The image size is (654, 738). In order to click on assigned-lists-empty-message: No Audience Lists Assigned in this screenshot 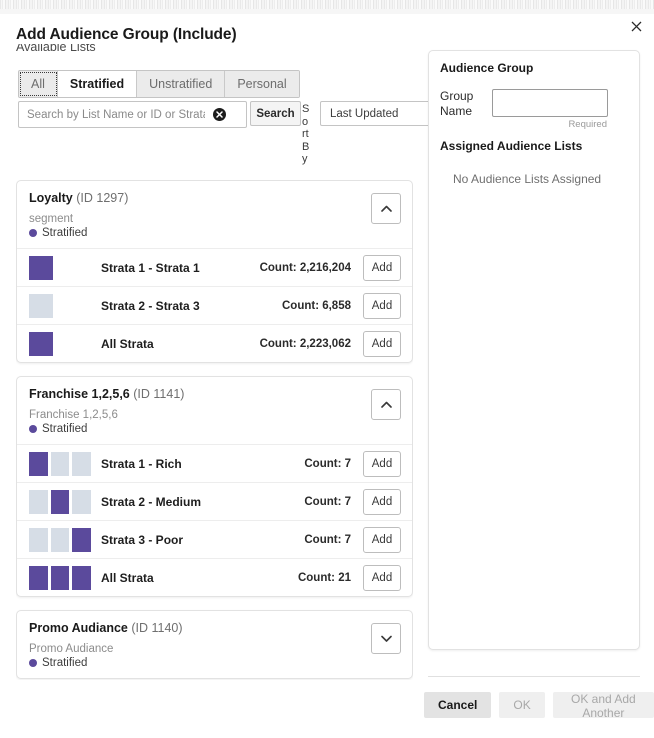, I will do `click(527, 179)`.